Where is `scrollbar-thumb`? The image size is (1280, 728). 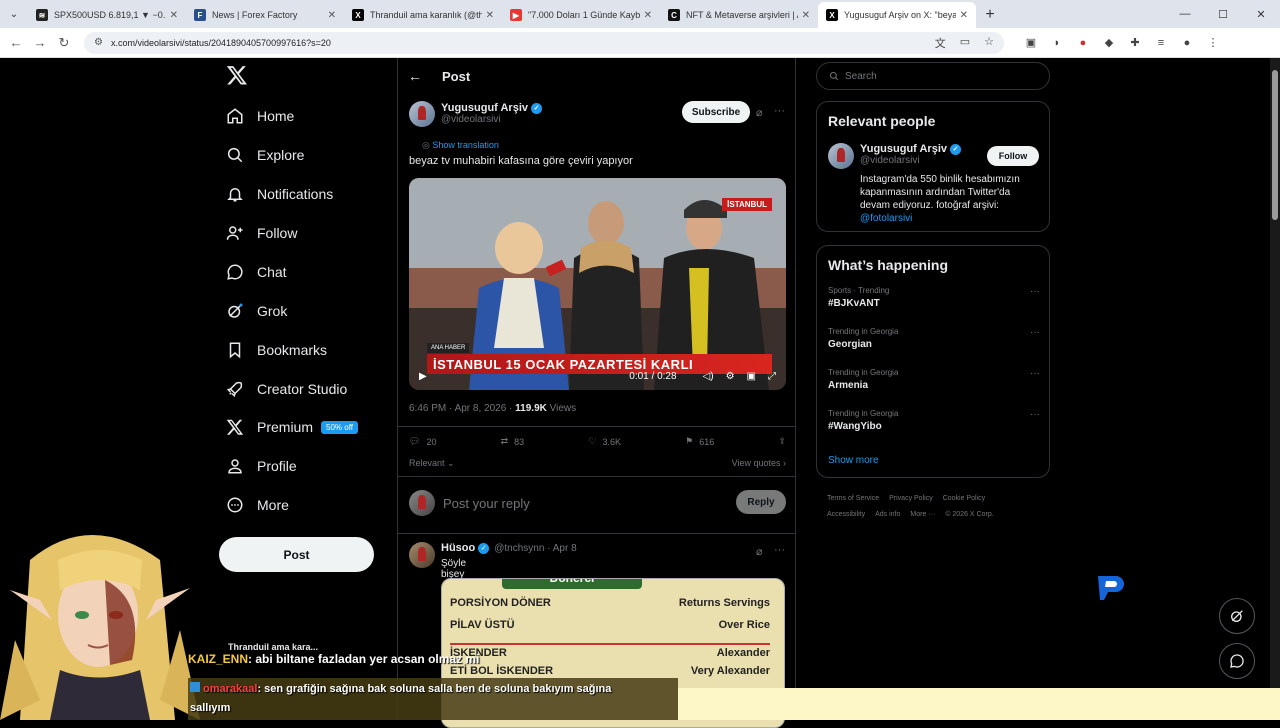
scrollbar-thumb is located at coordinates (1275, 145).